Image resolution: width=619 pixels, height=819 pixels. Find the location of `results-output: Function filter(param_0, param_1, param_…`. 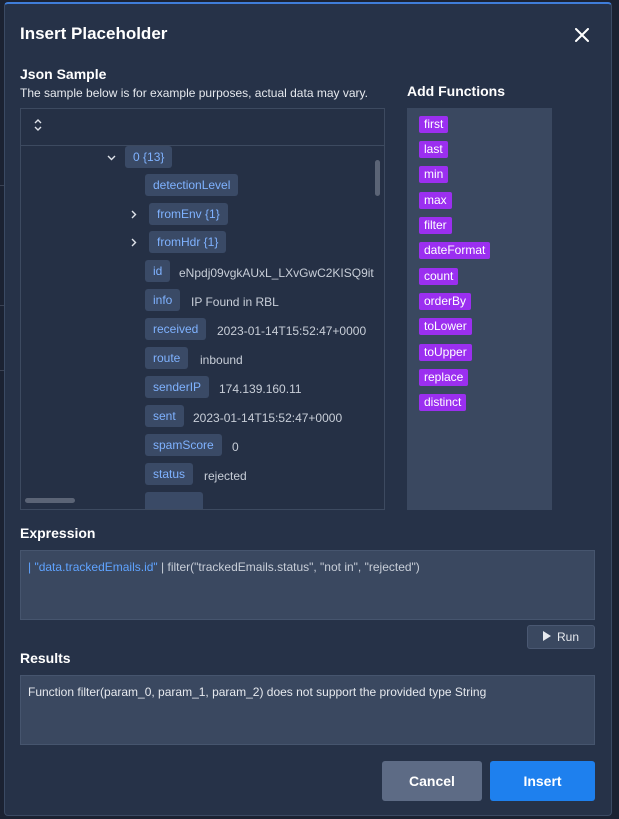

results-output: Function filter(param_0, param_1, param_… is located at coordinates (307, 710).